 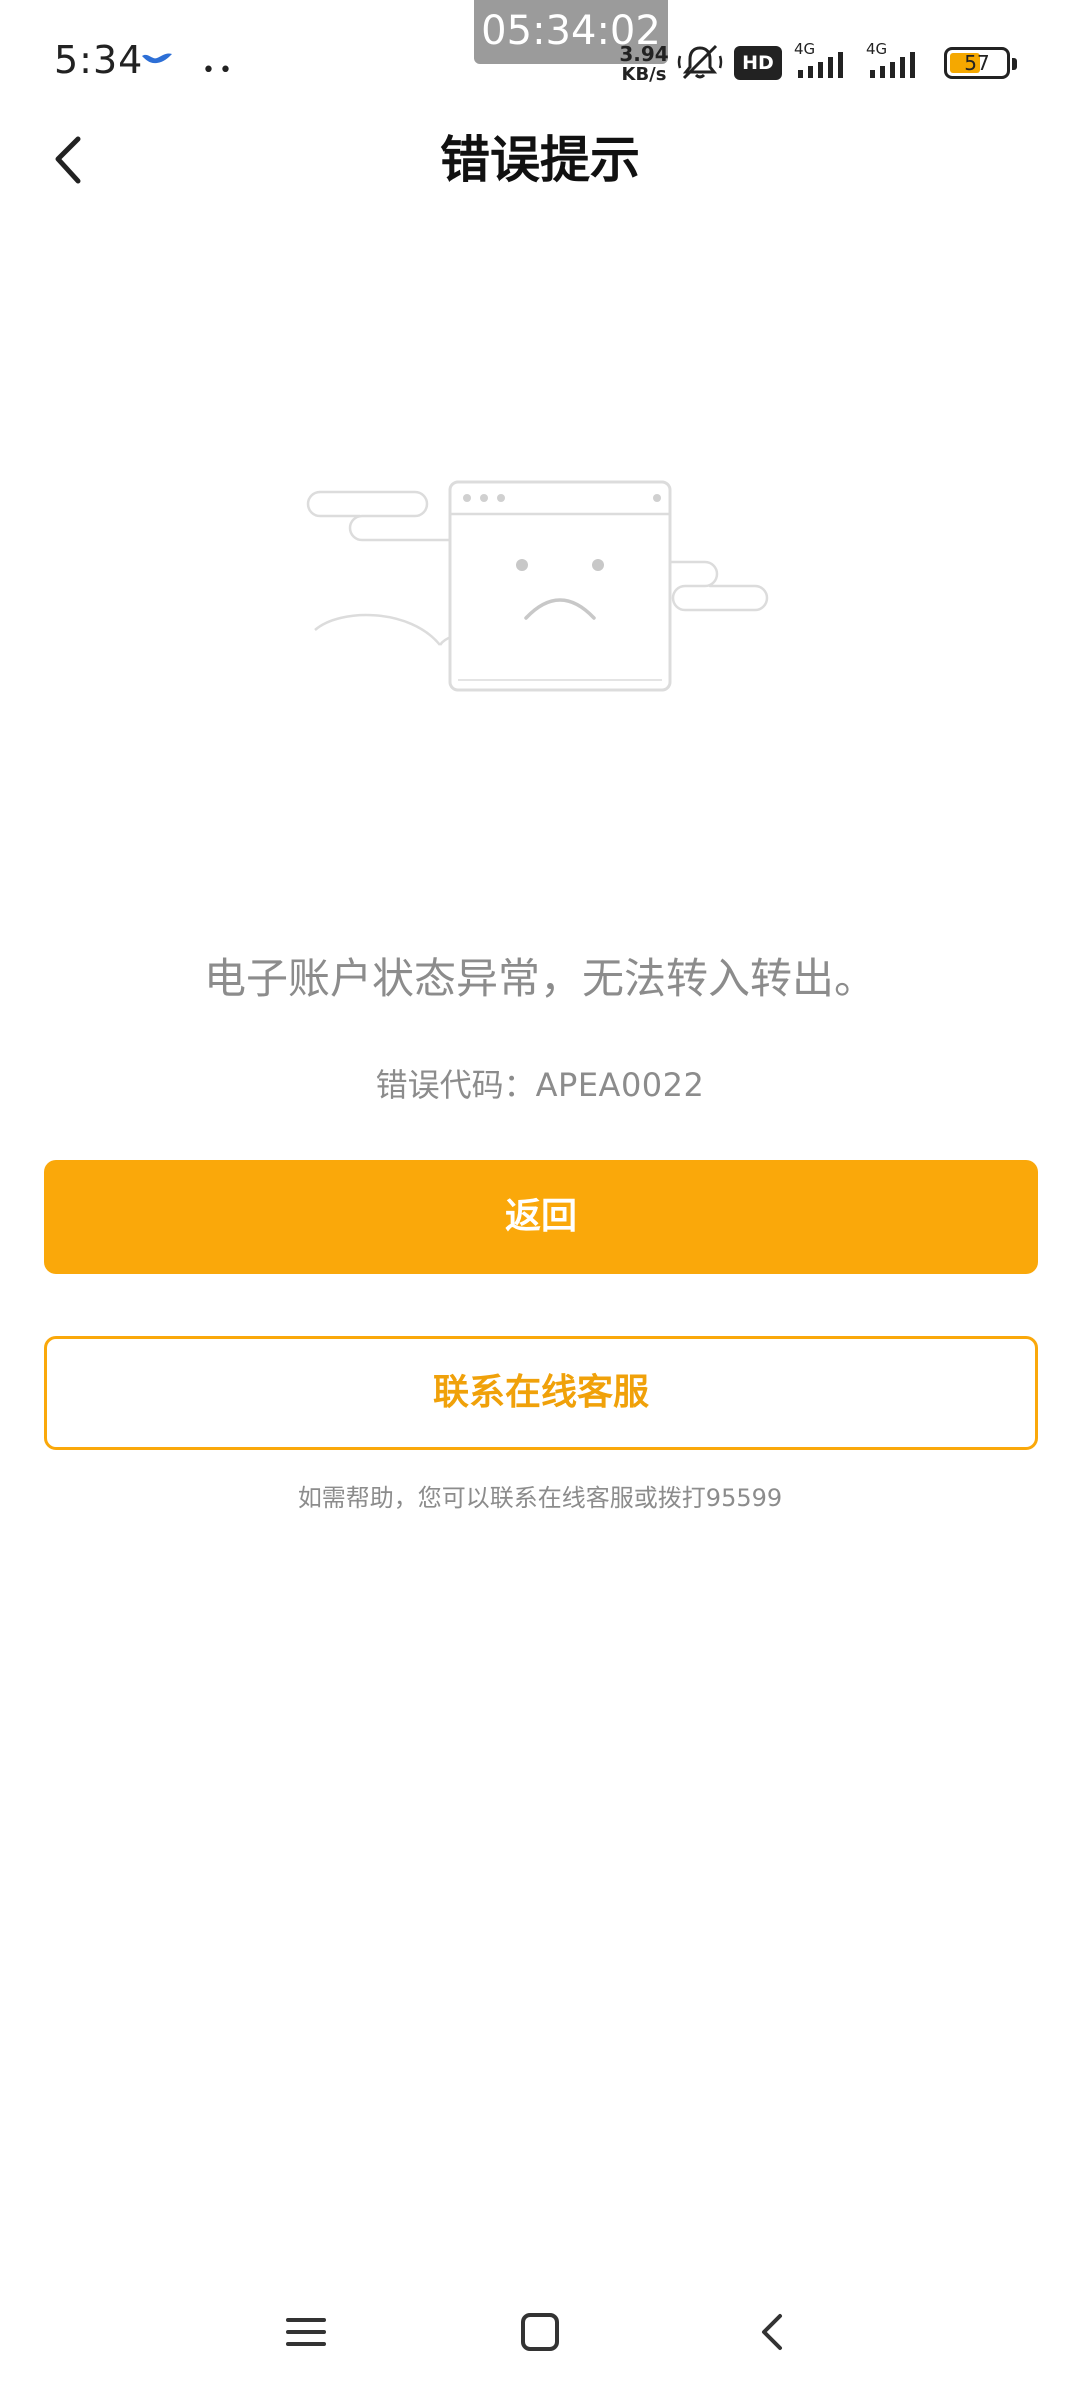 I want to click on more-dots-icon: ••, so click(x=219, y=70).